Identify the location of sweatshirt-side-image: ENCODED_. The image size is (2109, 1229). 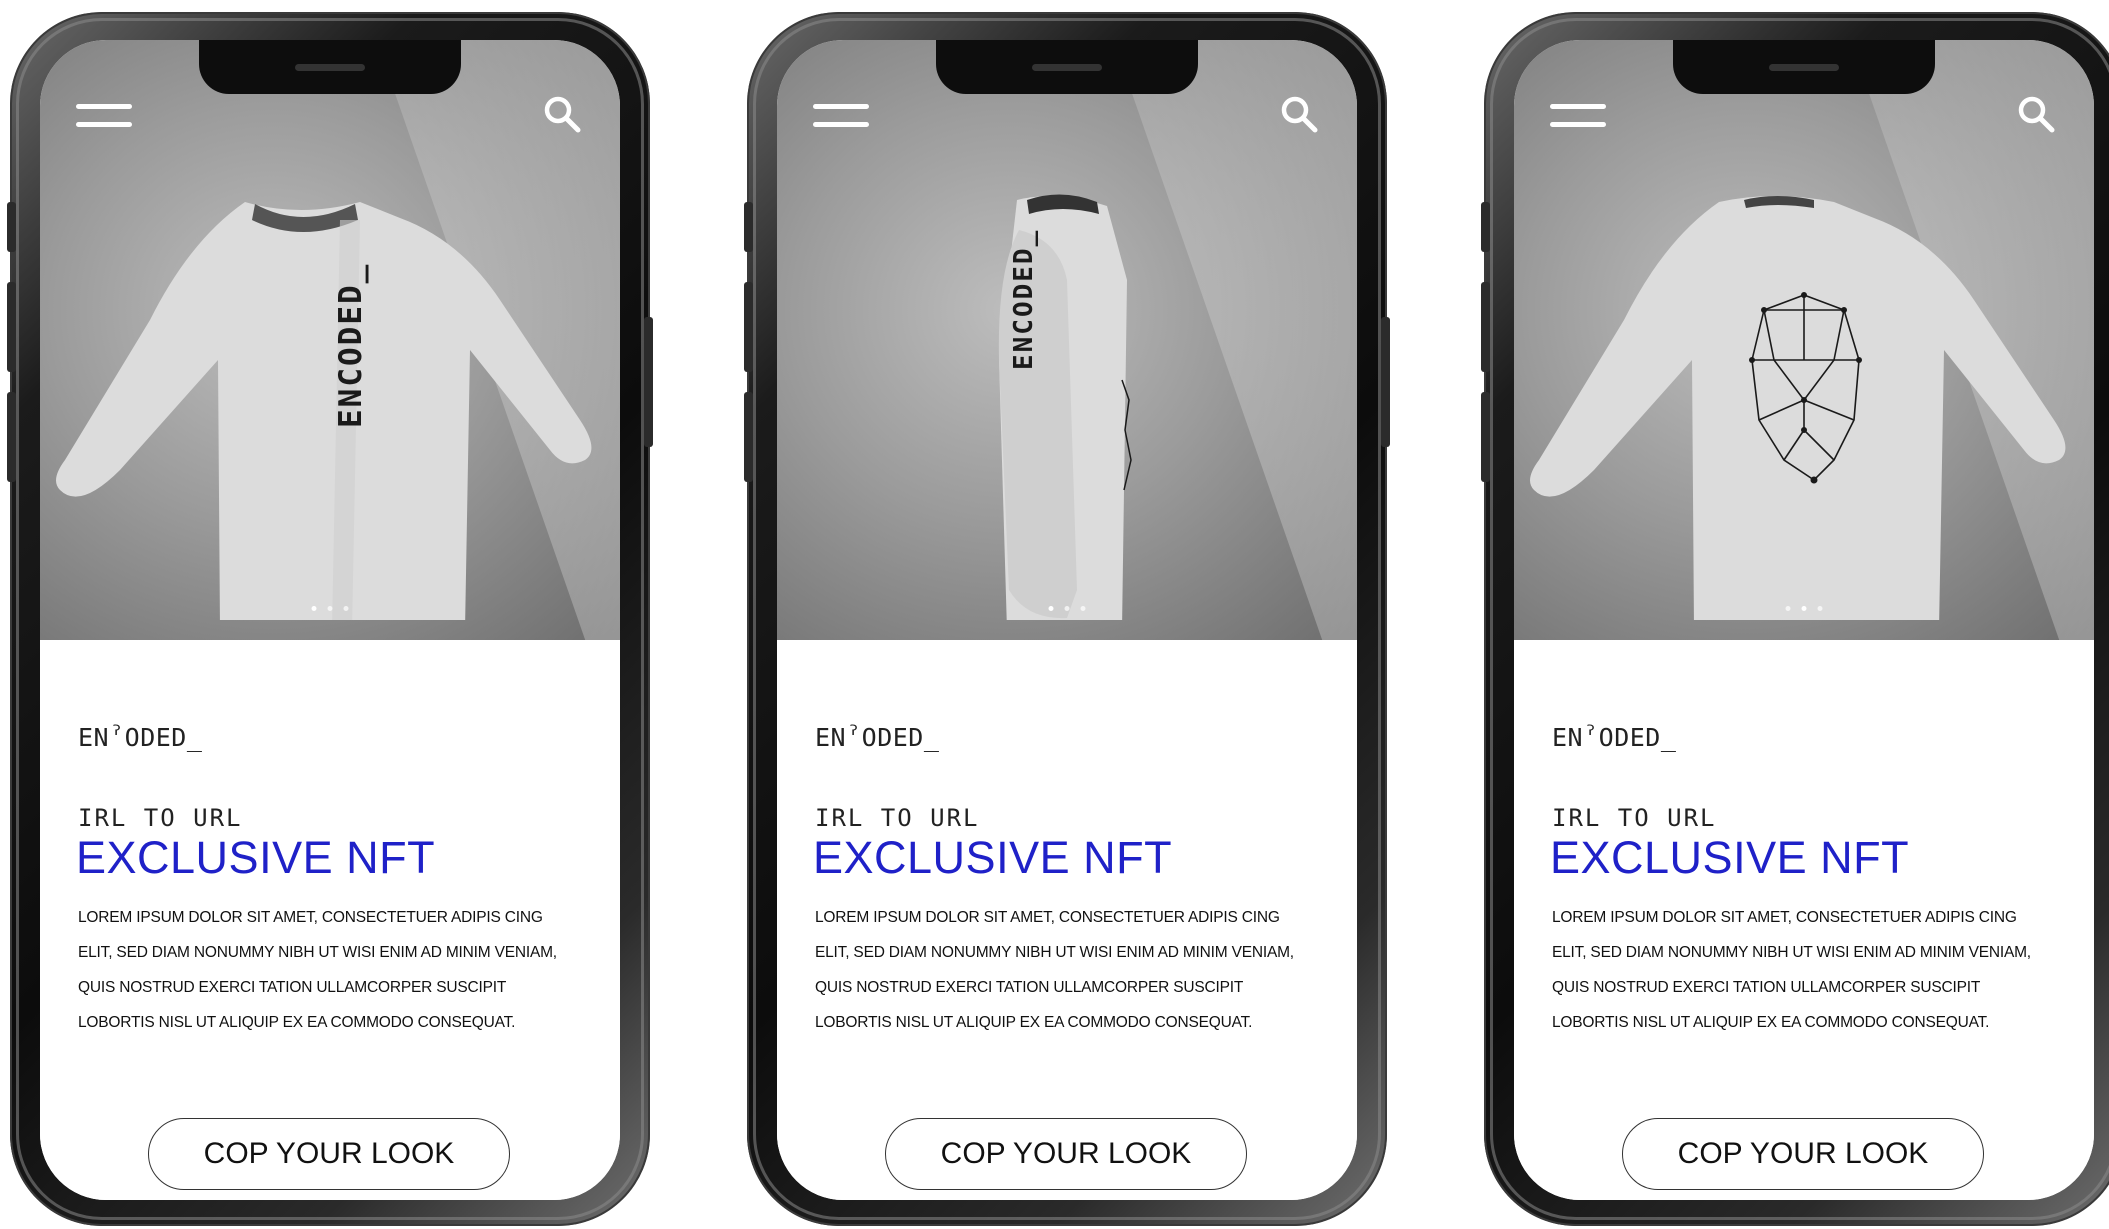
(1065, 407).